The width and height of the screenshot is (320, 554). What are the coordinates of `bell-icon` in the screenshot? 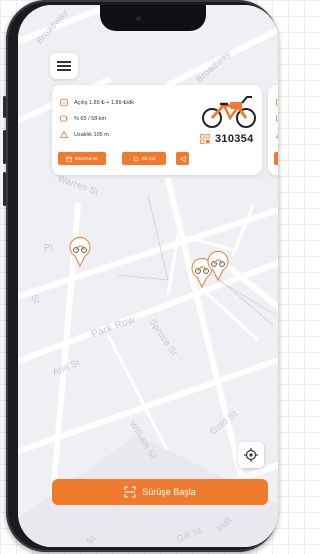 It's located at (135, 159).